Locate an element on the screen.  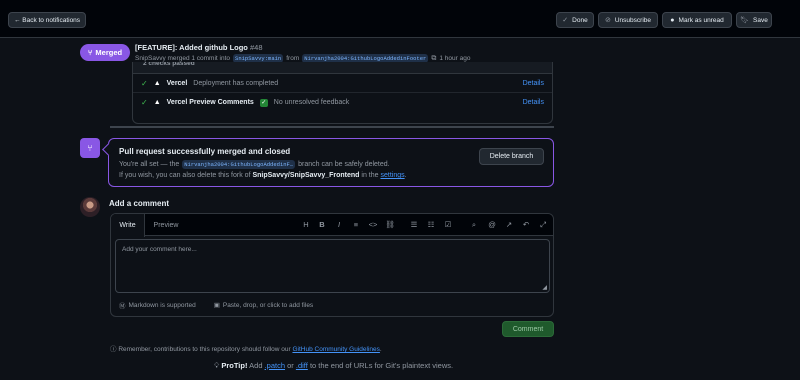
back-to-notifications-button: ← Back to notifications is located at coordinates (47, 20).